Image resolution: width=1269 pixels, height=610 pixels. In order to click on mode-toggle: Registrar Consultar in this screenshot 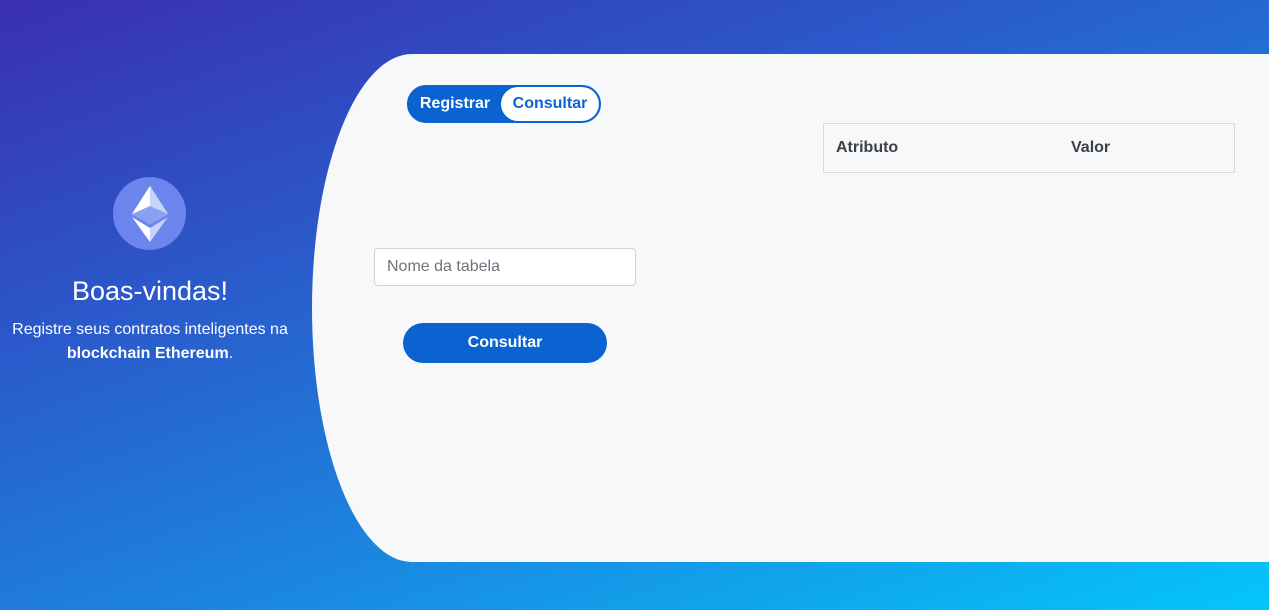, I will do `click(504, 104)`.